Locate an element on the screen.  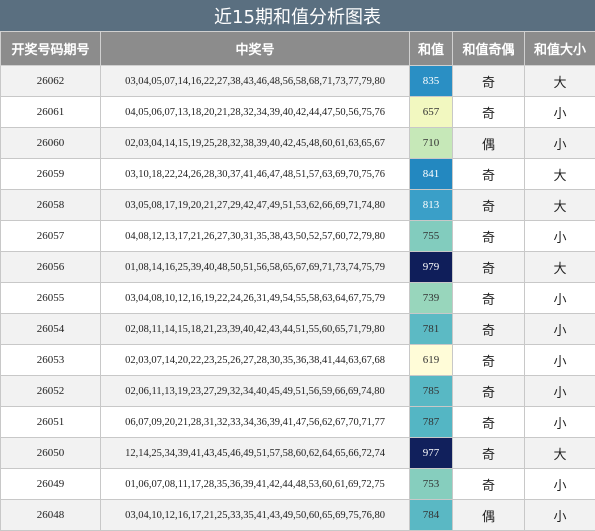
issue-cell: 26055 is located at coordinates (51, 298).